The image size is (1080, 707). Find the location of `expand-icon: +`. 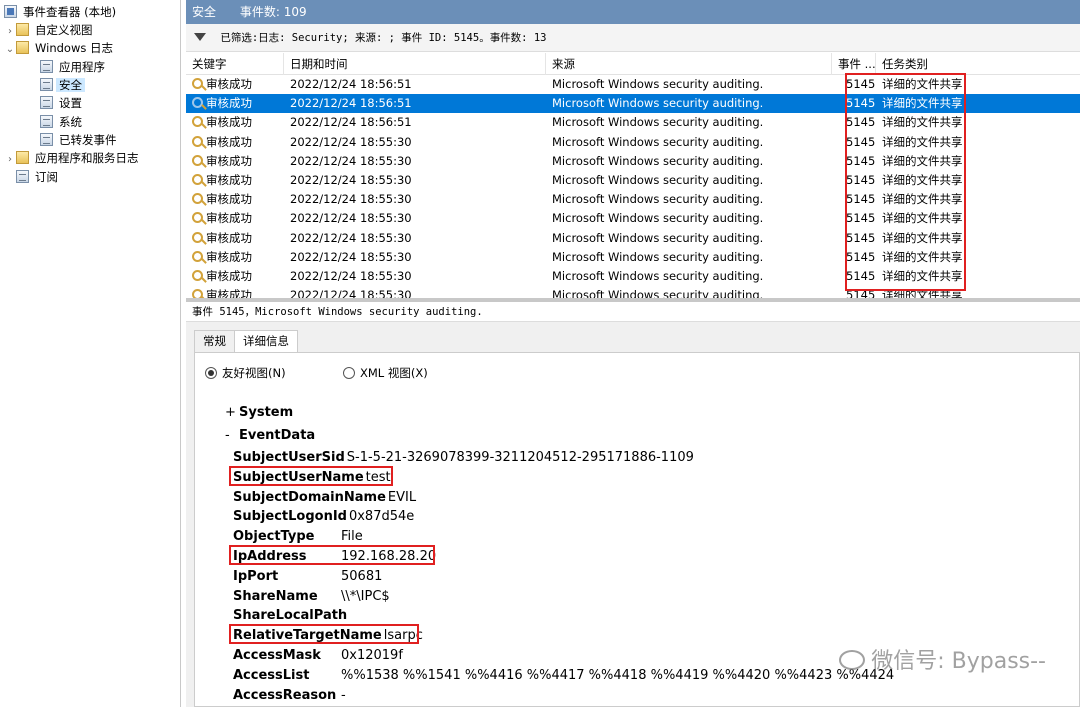

expand-icon: + is located at coordinates (230, 412).